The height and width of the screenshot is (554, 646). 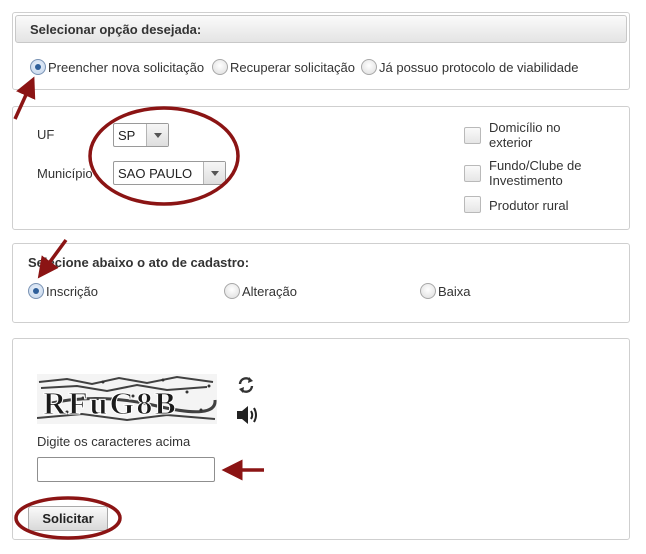 I want to click on uf-select: SP, so click(x=141, y=135).